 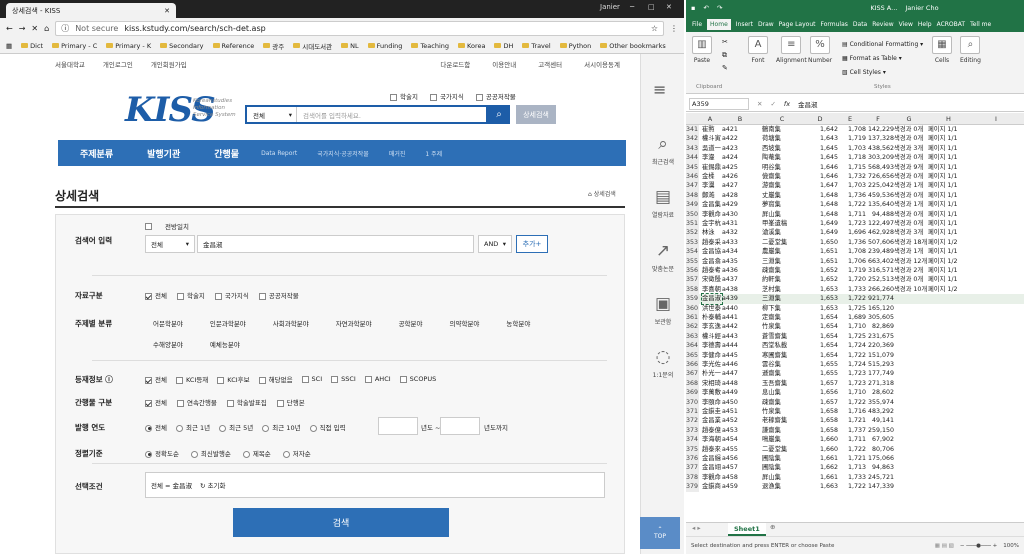 What do you see at coordinates (852, 261) in the screenshot?
I see `table-cell: 1,706` at bounding box center [852, 261].